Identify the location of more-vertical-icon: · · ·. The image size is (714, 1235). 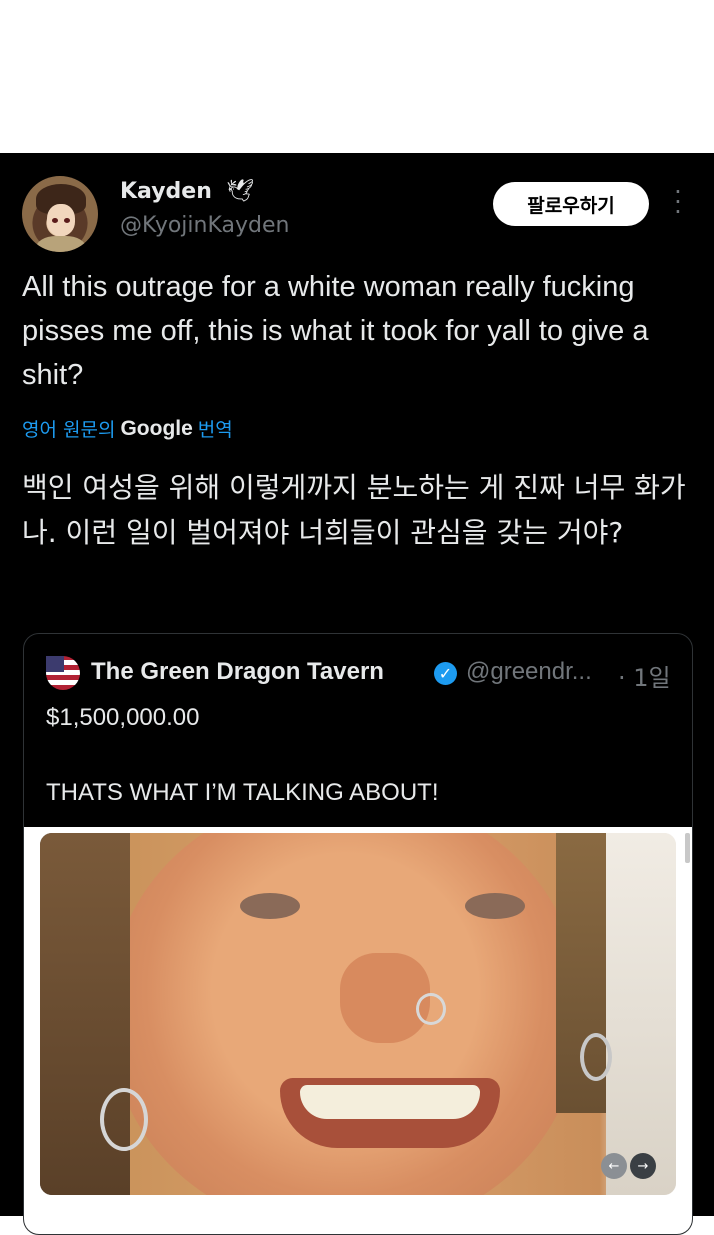
(678, 202).